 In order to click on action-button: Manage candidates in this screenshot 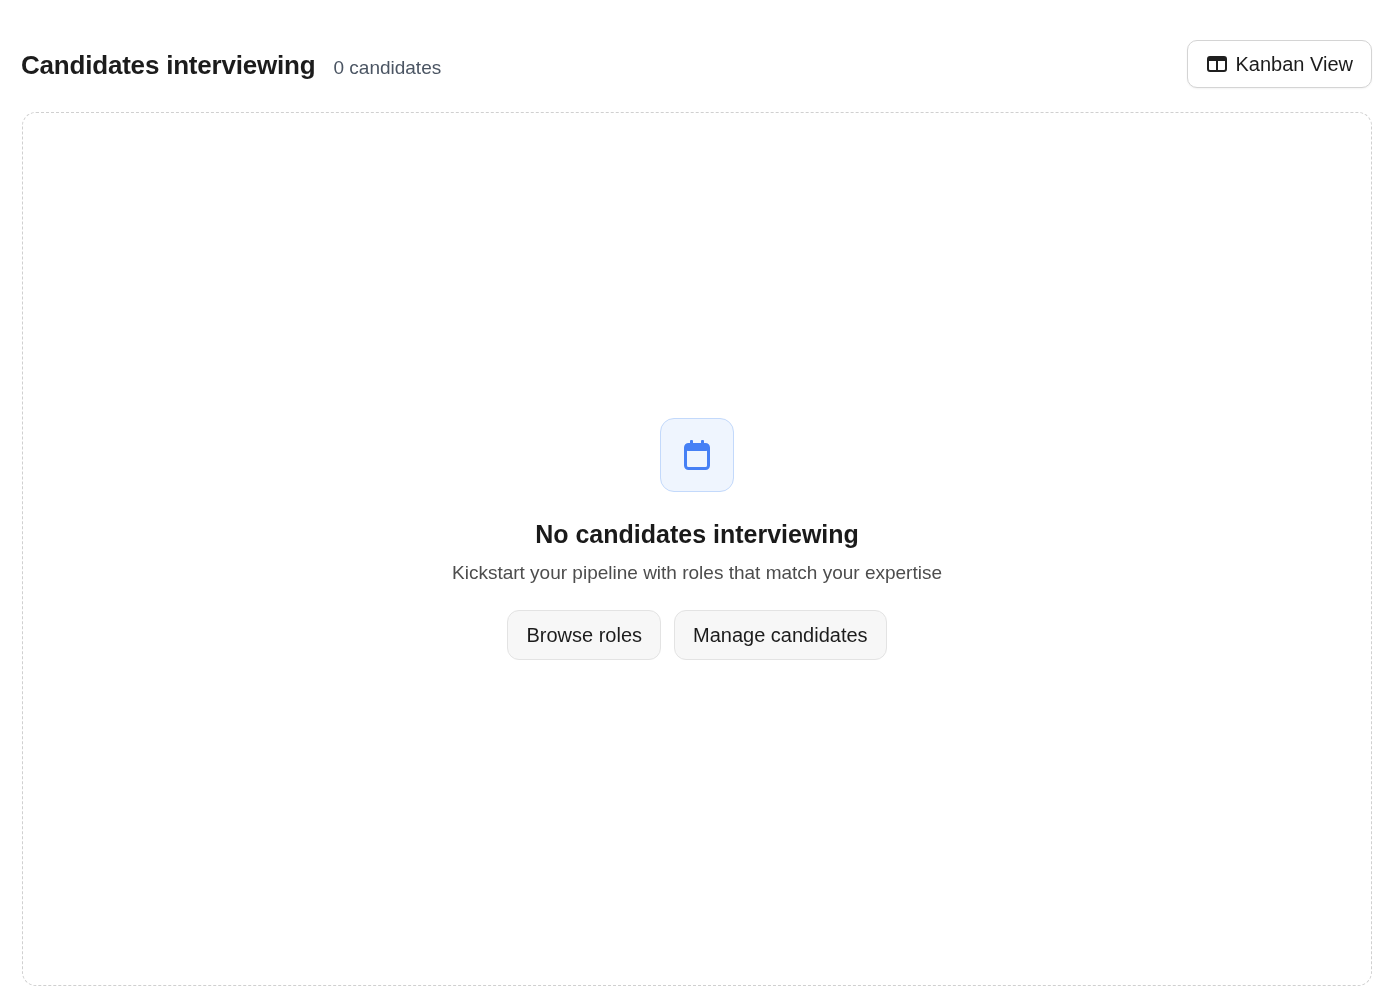, I will do `click(780, 635)`.